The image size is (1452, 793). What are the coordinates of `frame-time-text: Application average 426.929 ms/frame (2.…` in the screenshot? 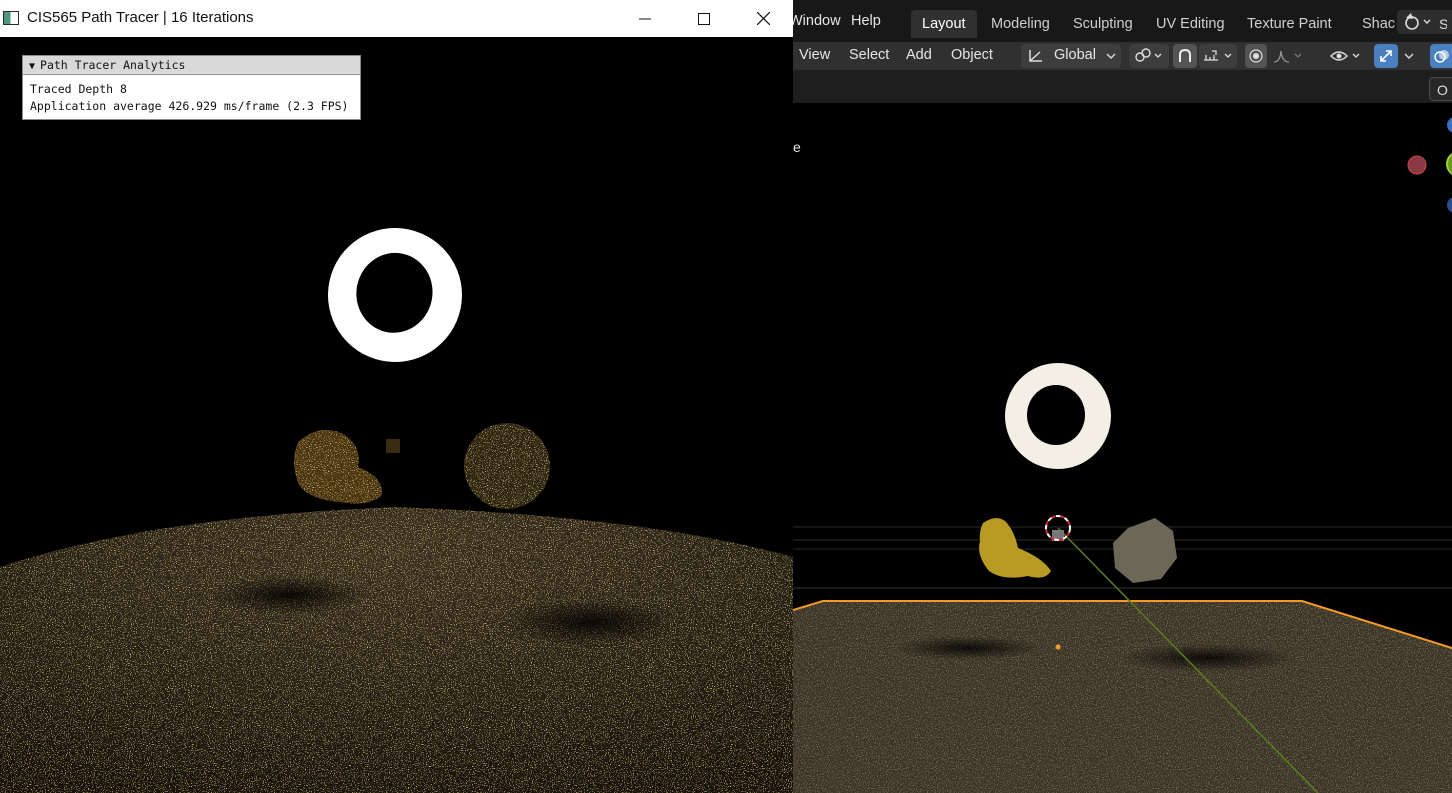 It's located at (189, 106).